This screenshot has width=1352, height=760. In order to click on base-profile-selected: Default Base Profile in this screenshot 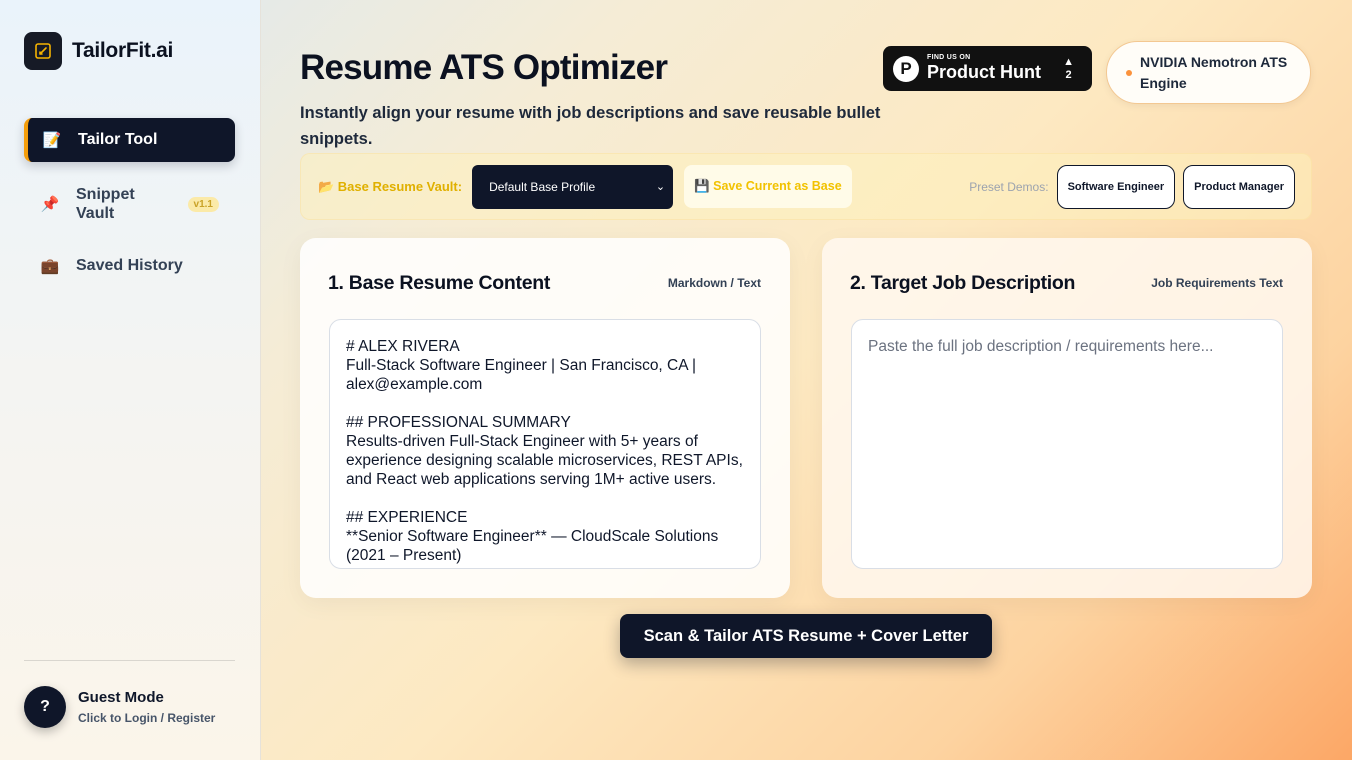, I will do `click(542, 186)`.